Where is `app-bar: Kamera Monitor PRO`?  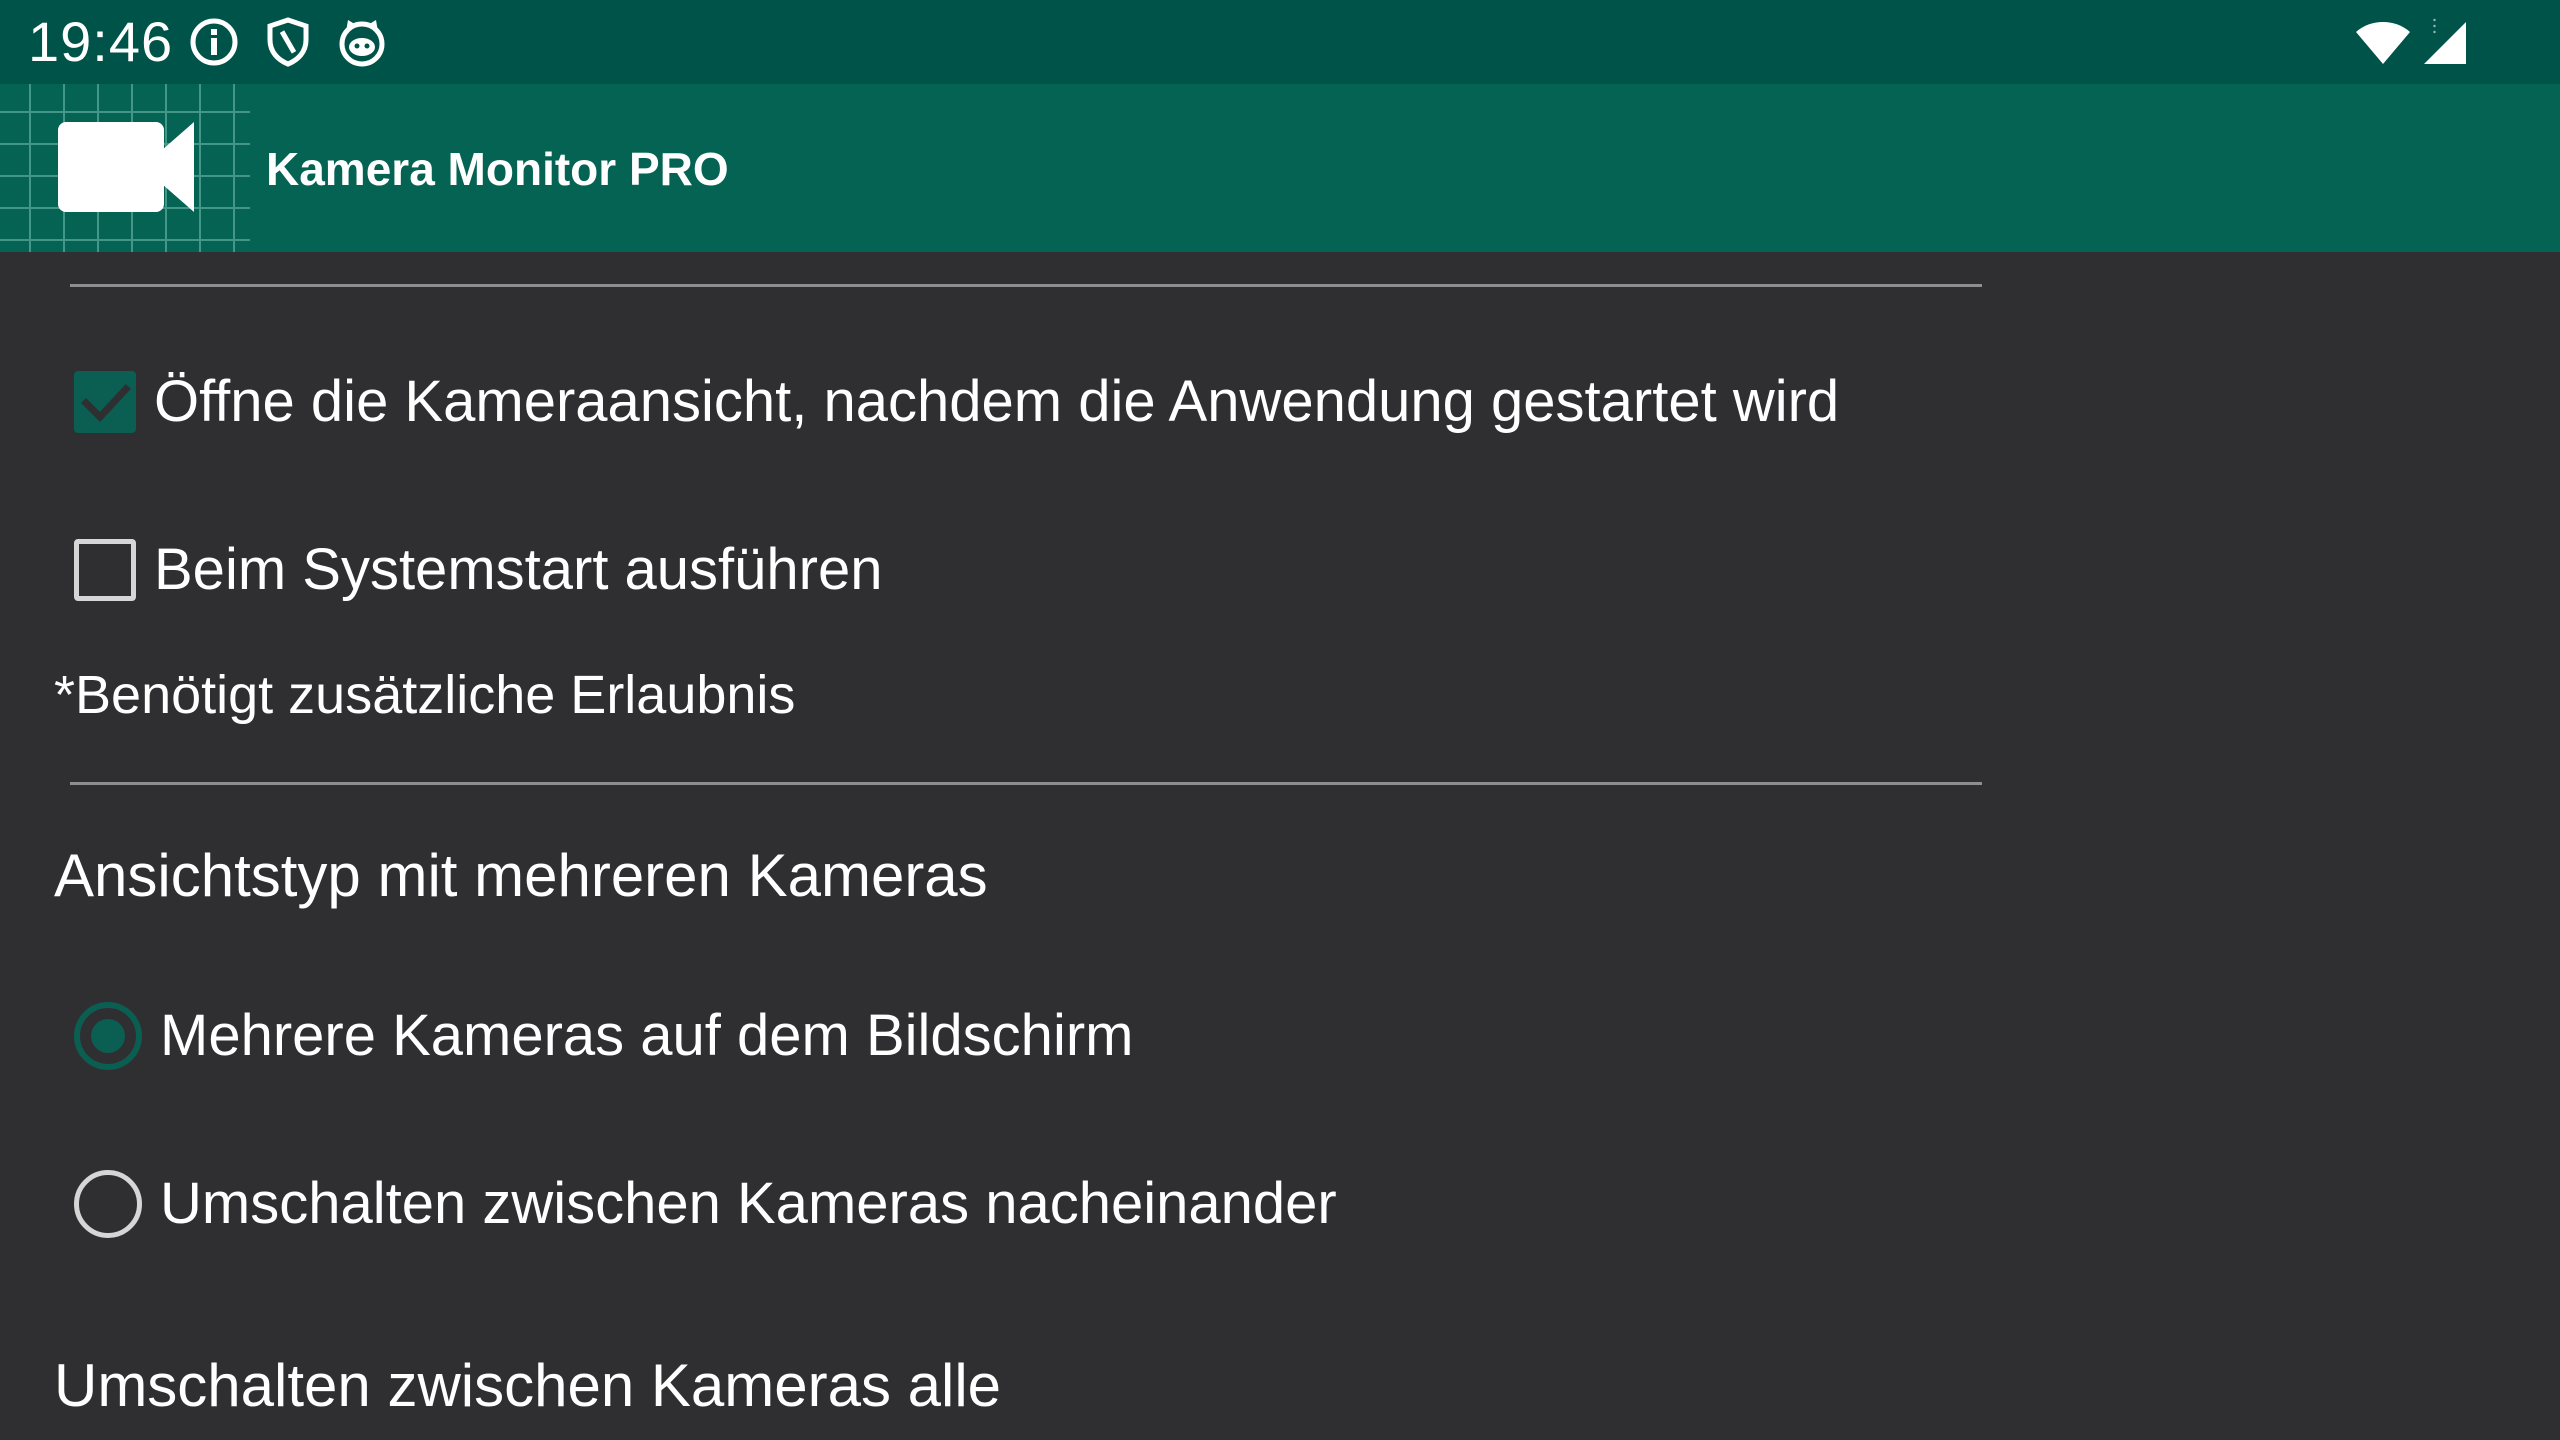 app-bar: Kamera Monitor PRO is located at coordinates (1280, 168).